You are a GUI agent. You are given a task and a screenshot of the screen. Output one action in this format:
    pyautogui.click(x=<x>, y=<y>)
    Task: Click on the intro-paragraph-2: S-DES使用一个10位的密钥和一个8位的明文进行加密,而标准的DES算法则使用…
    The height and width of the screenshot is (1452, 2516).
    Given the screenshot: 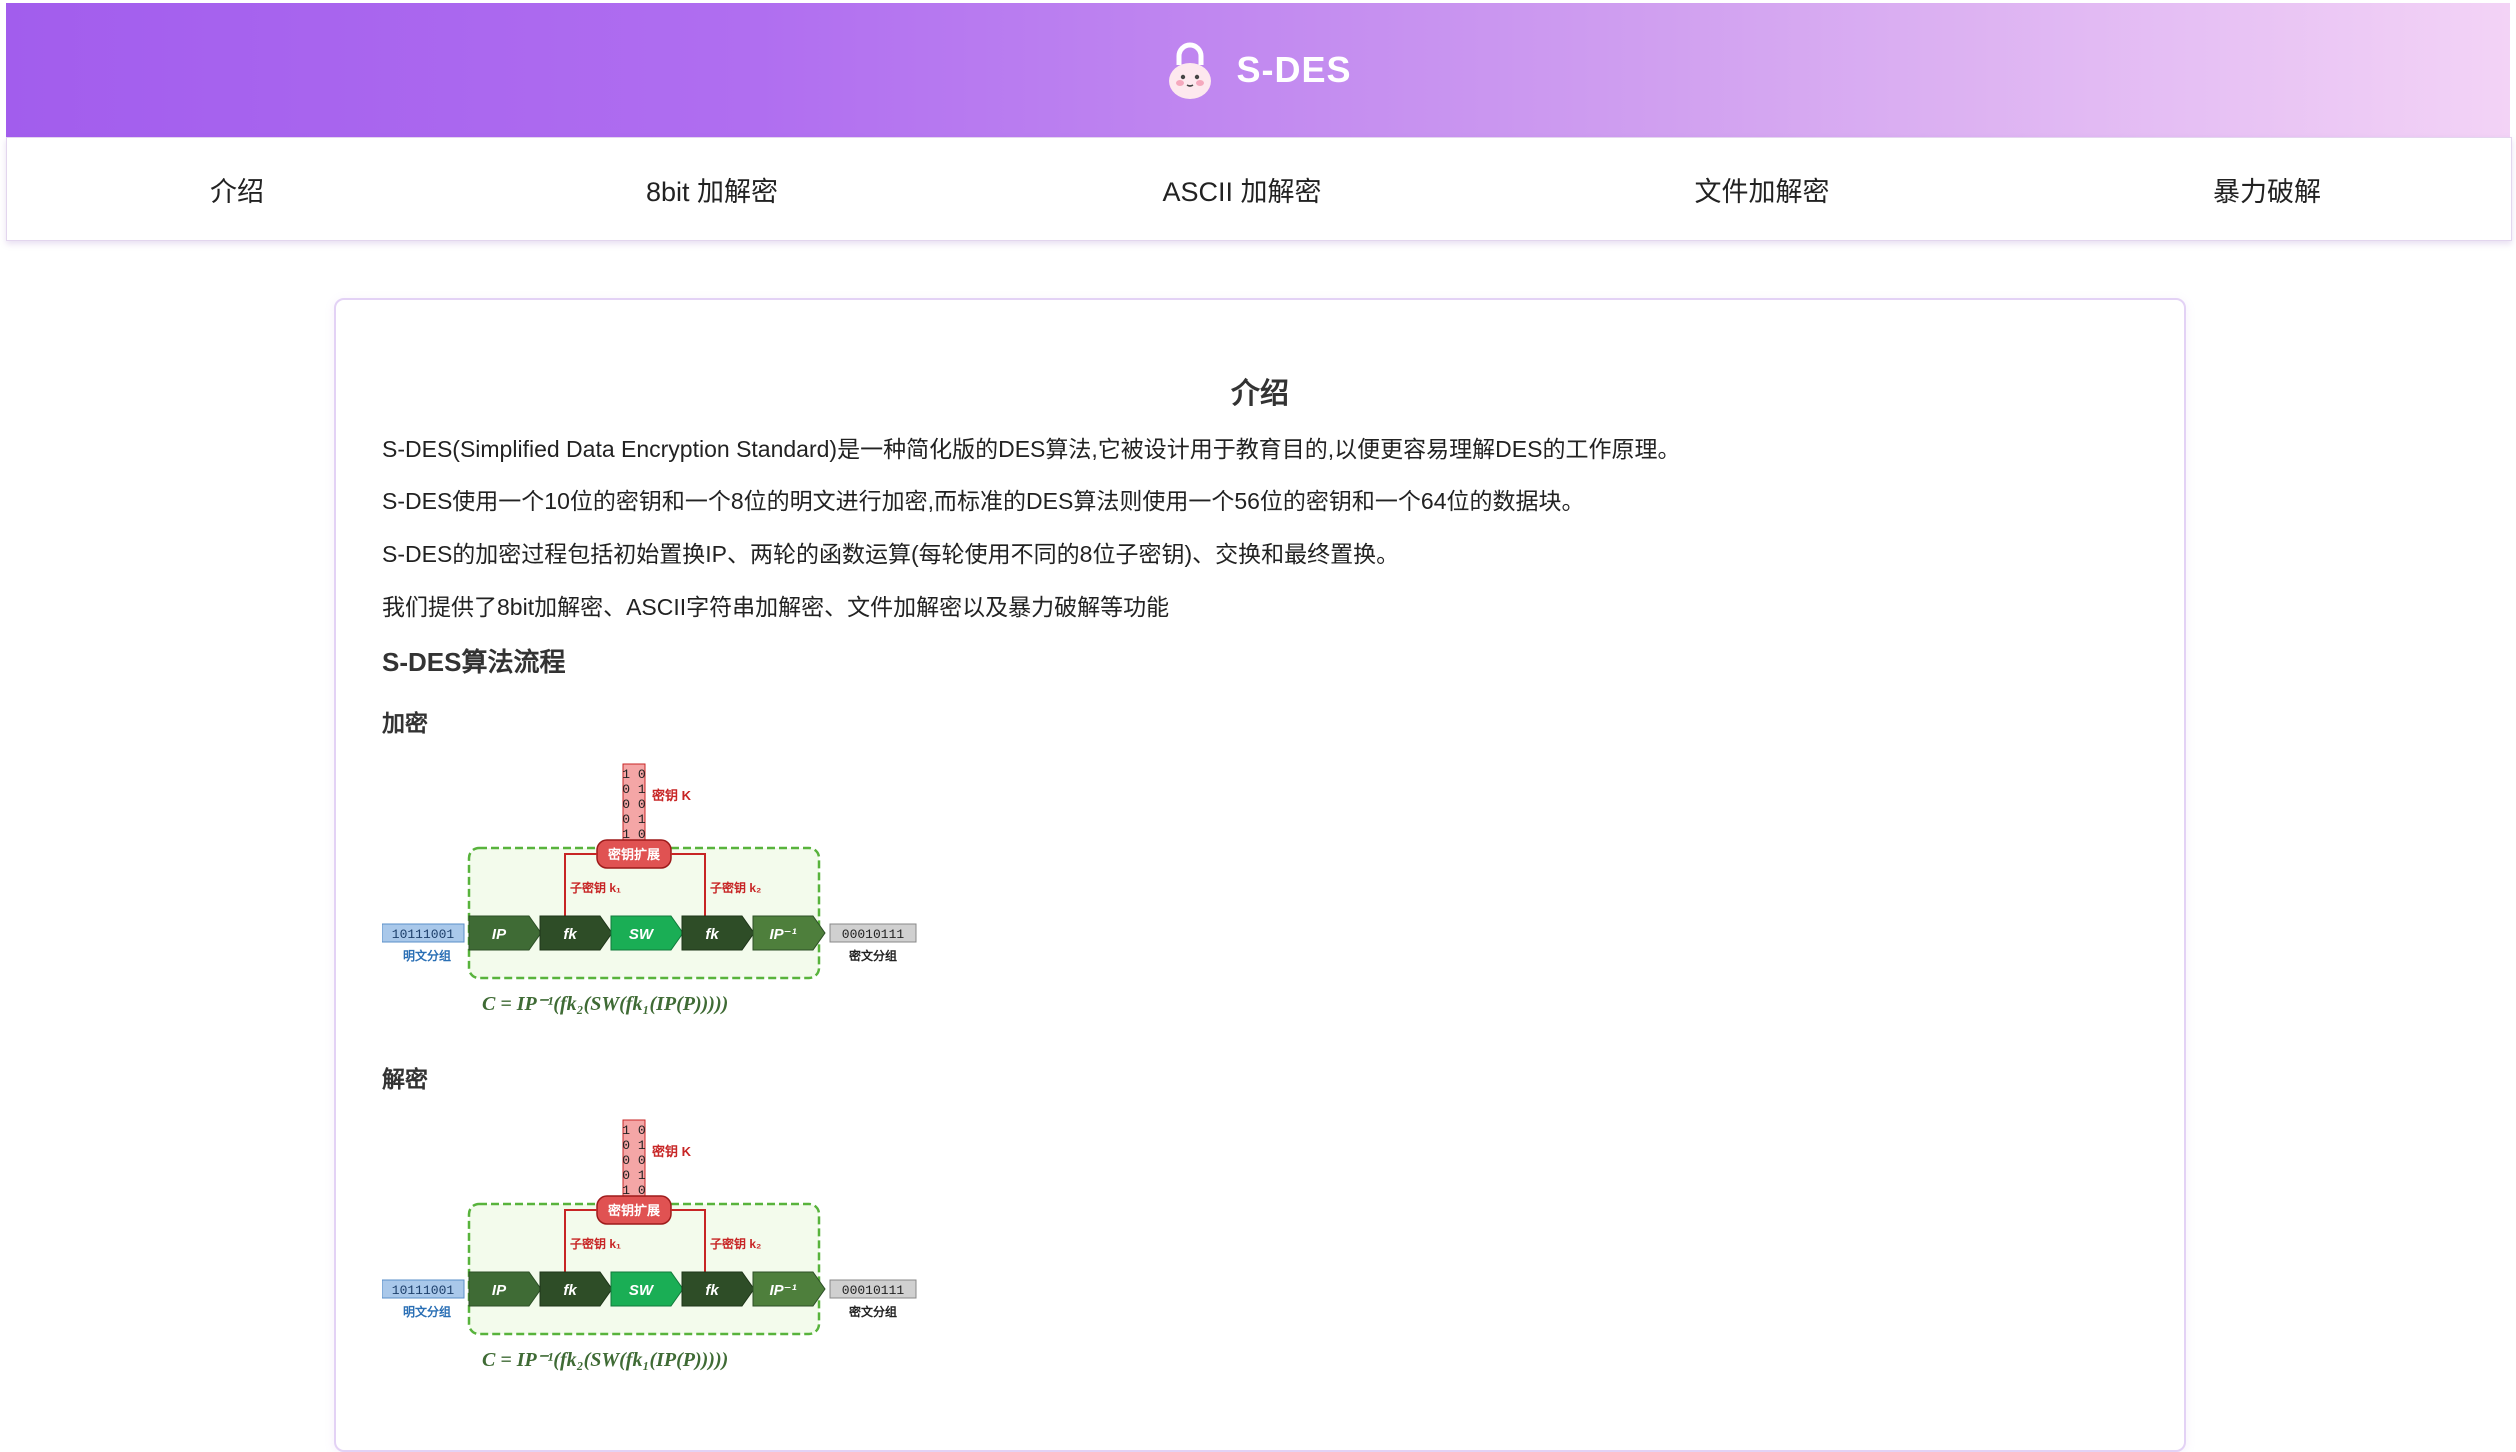 What is the action you would take?
    pyautogui.click(x=983, y=501)
    